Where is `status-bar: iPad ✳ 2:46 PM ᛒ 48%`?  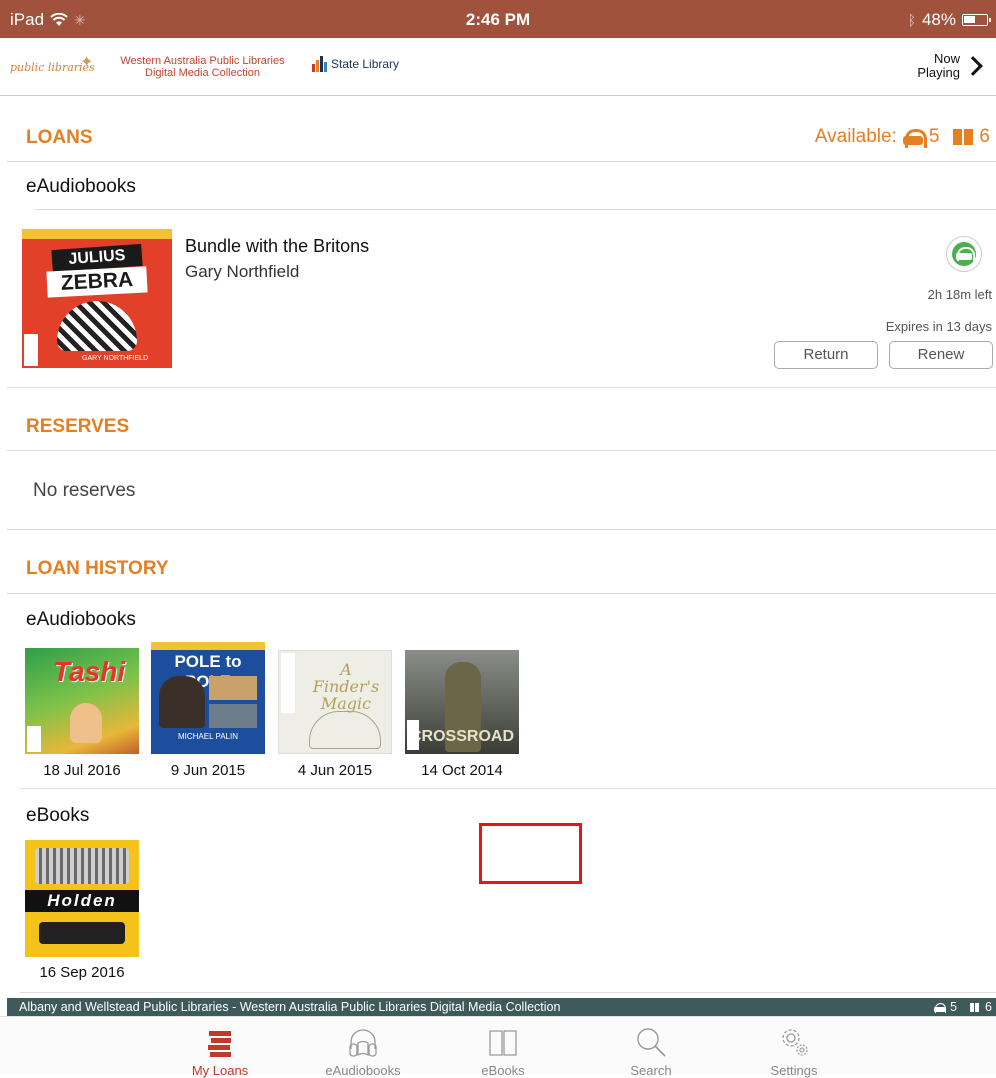
status-bar: iPad ✳ 2:46 PM ᛒ 48% is located at coordinates (498, 19).